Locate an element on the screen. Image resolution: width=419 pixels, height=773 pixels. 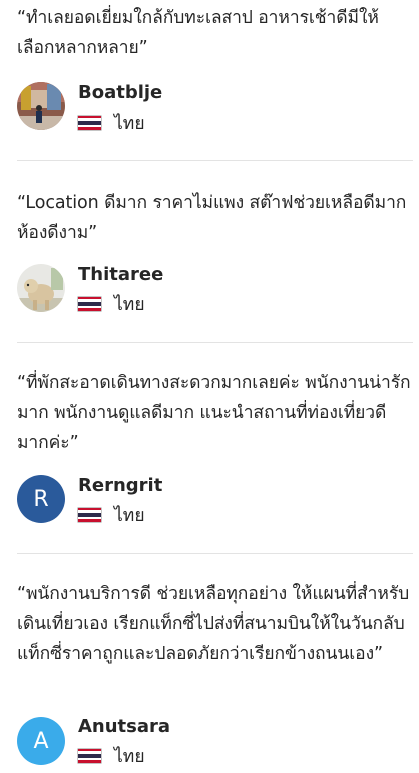
reviewer-name: Thitaree is located at coordinates (121, 274).